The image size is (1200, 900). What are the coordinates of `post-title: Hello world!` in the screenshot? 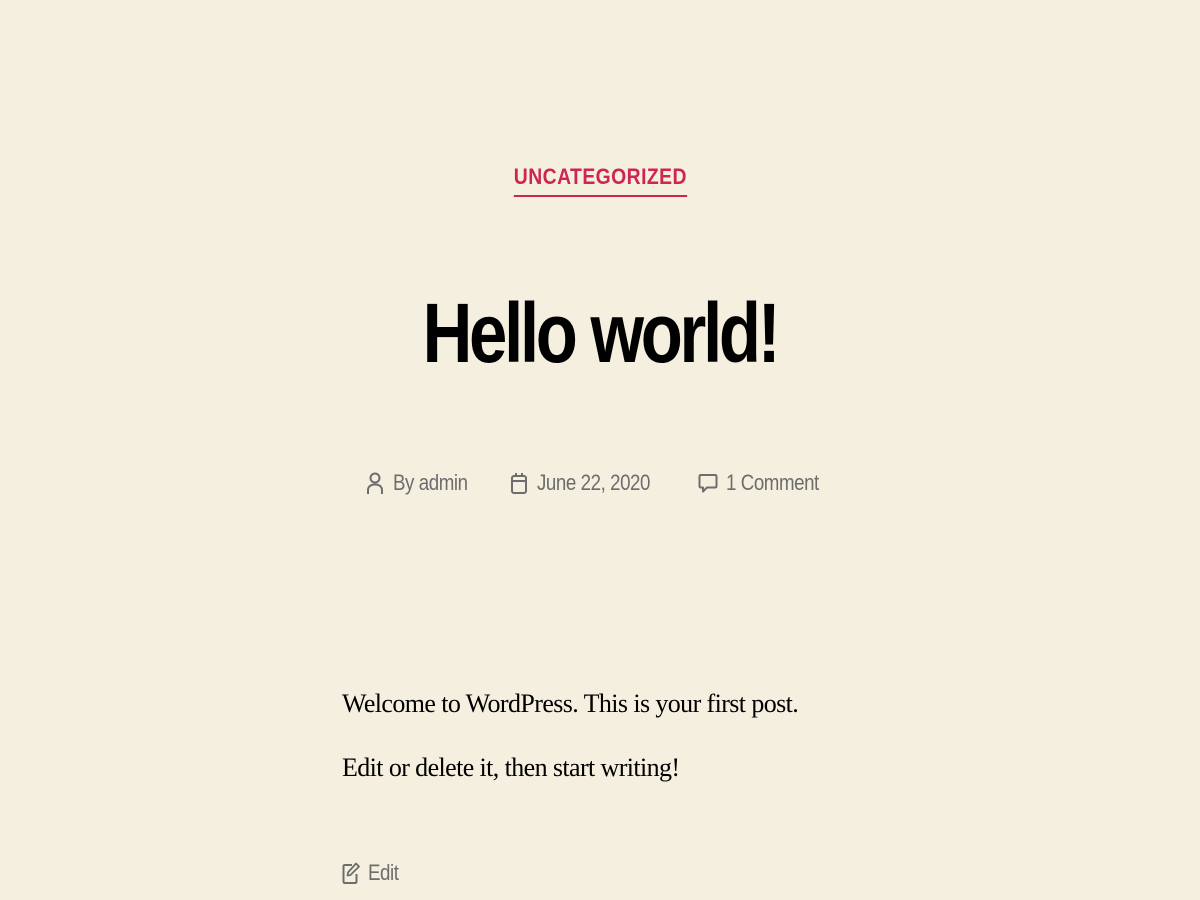 It's located at (601, 333).